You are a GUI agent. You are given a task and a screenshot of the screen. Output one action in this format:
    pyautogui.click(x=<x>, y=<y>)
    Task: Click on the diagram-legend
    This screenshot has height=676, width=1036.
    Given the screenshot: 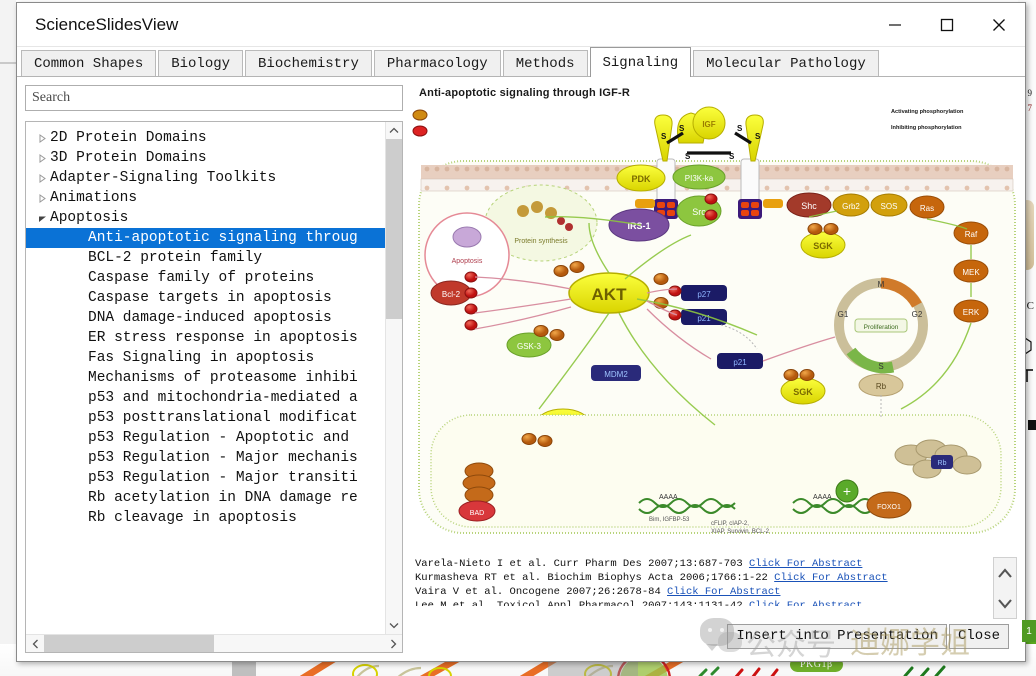 What is the action you would take?
    pyautogui.click(x=420, y=123)
    